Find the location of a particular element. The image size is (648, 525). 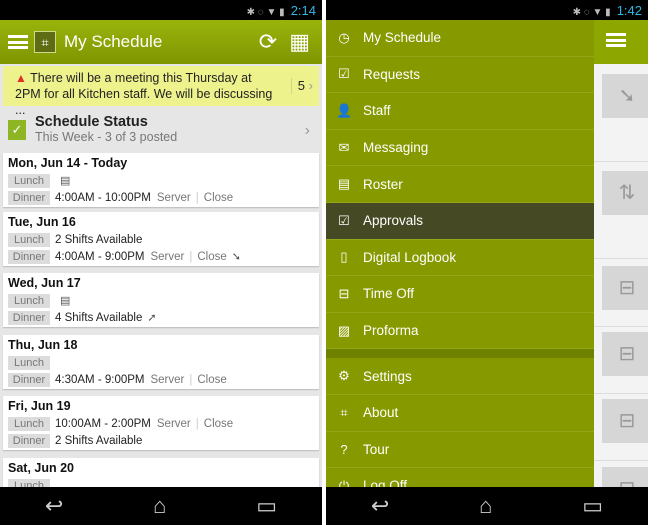

pickup-icon: ➚ is located at coordinates (152, 318).